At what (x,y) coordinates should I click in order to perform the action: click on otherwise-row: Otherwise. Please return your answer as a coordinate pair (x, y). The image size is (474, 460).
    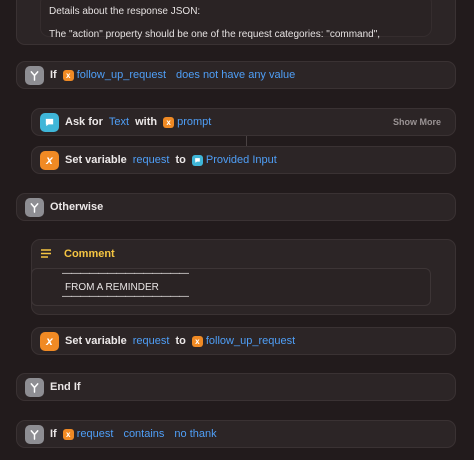
    Looking at the image, I should click on (236, 207).